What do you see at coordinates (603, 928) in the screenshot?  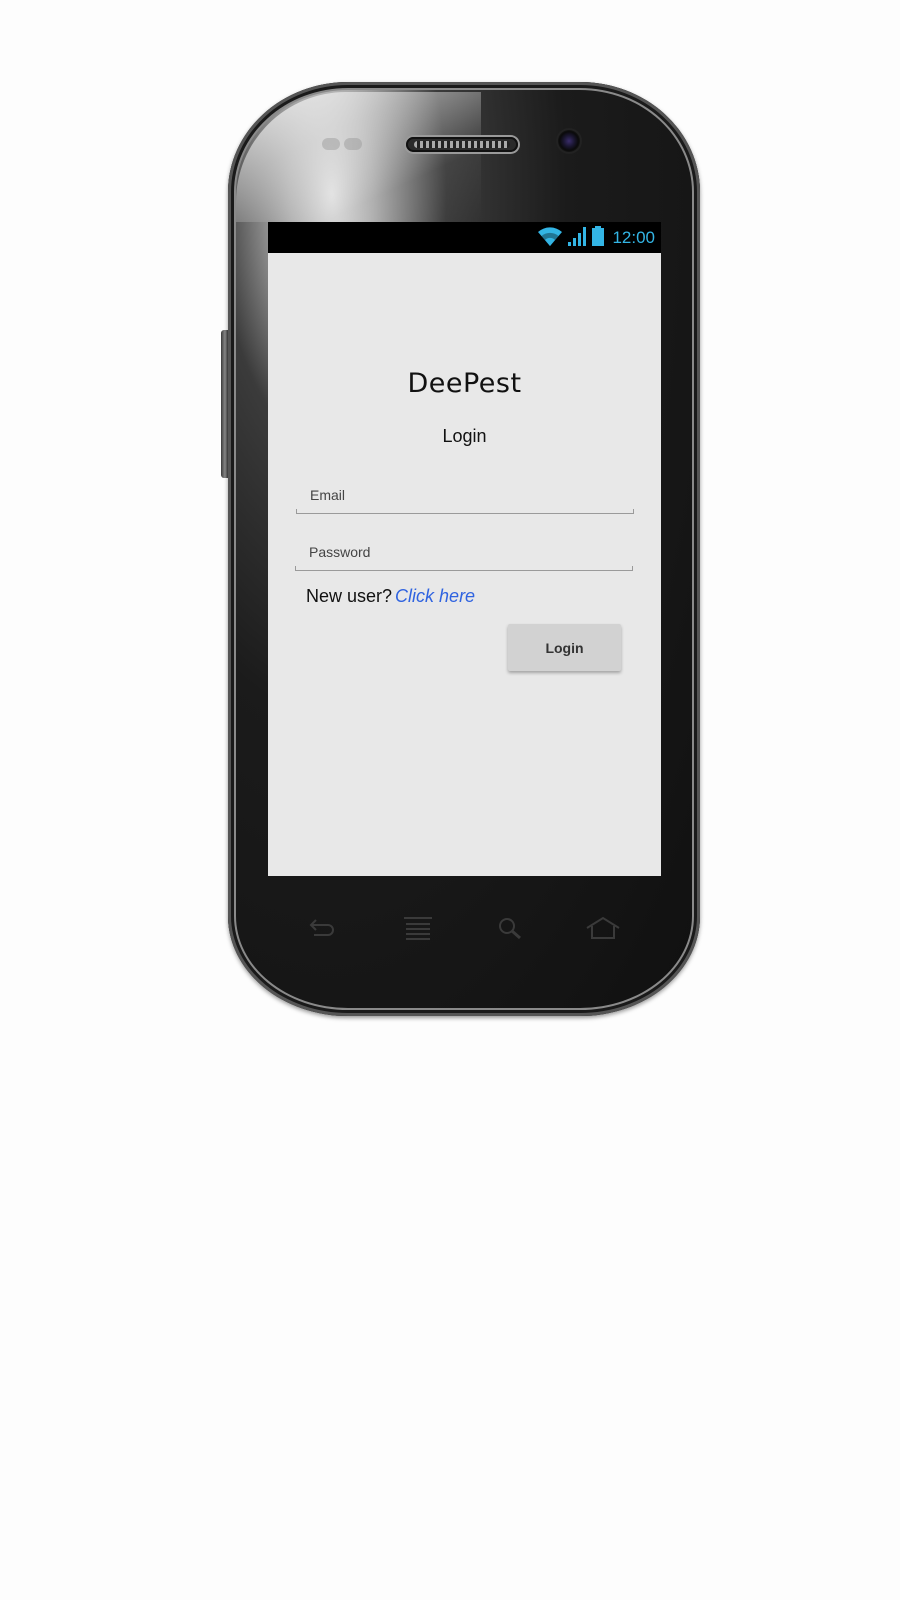 I see `home-icon` at bounding box center [603, 928].